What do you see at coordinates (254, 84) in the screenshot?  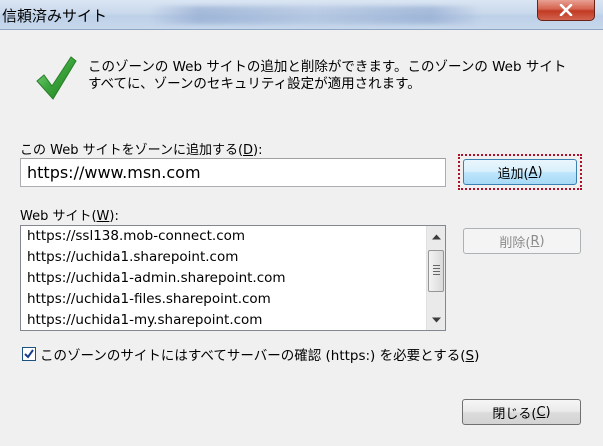 I see `description-line-2: すべてに、ゾーンのセキュリティ設定が適用されます。` at bounding box center [254, 84].